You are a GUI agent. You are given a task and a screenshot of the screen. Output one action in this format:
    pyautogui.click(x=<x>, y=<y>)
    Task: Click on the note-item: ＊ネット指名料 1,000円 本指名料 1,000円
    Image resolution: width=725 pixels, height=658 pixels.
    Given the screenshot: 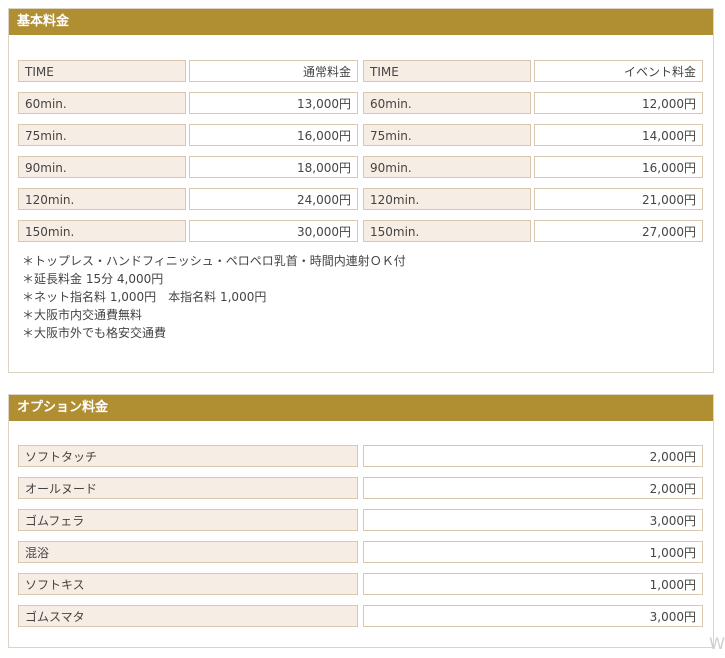 What is the action you would take?
    pyautogui.click(x=144, y=297)
    